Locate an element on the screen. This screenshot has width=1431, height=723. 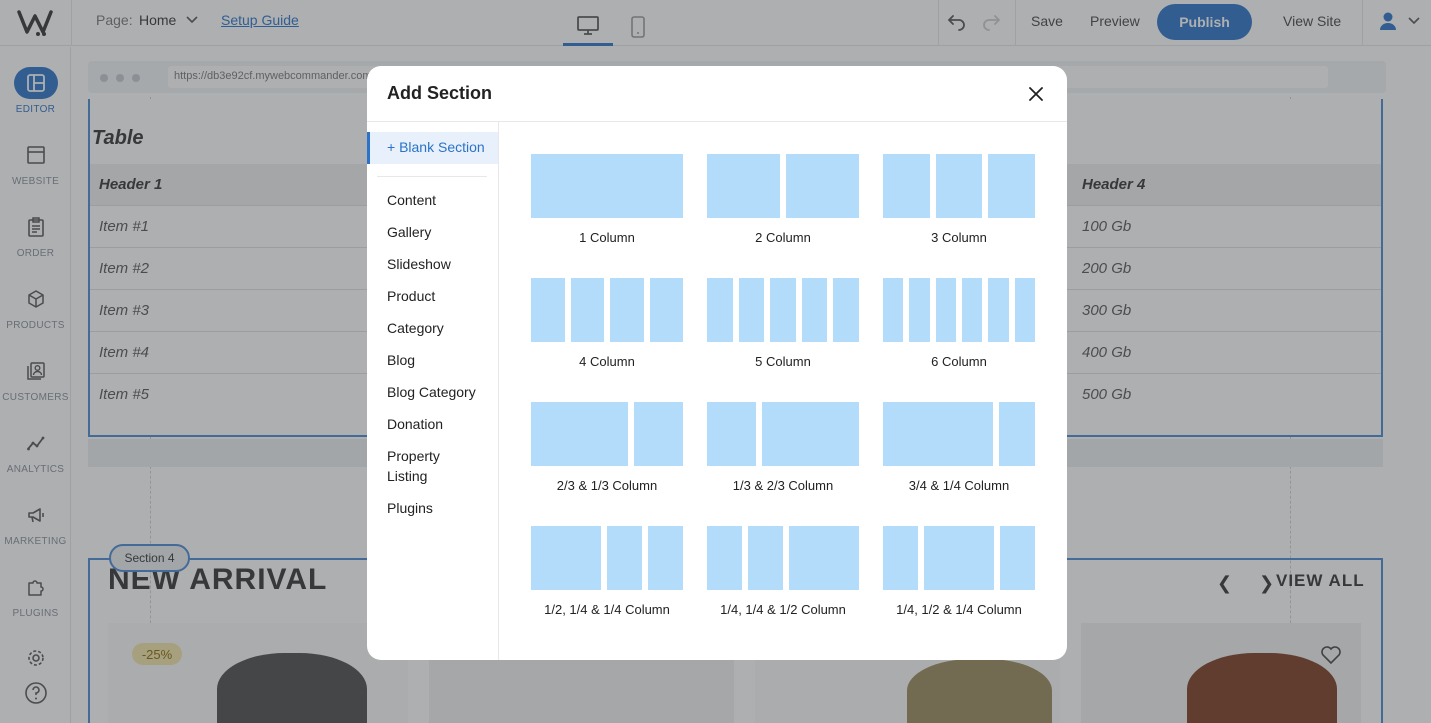
layout-option: 1/4, 1/2 & 1/4 Column is located at coordinates (959, 574).